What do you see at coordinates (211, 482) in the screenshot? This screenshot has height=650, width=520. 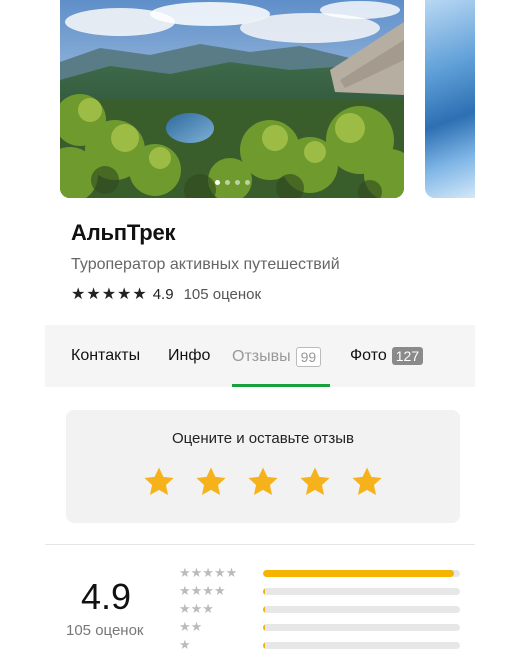 I see `rate-star-2-icon` at bounding box center [211, 482].